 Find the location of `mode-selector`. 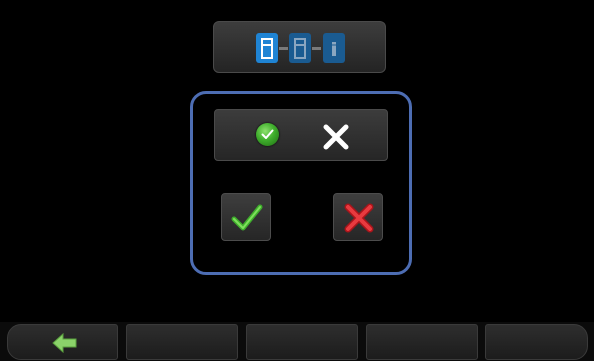

mode-selector is located at coordinates (299, 47).